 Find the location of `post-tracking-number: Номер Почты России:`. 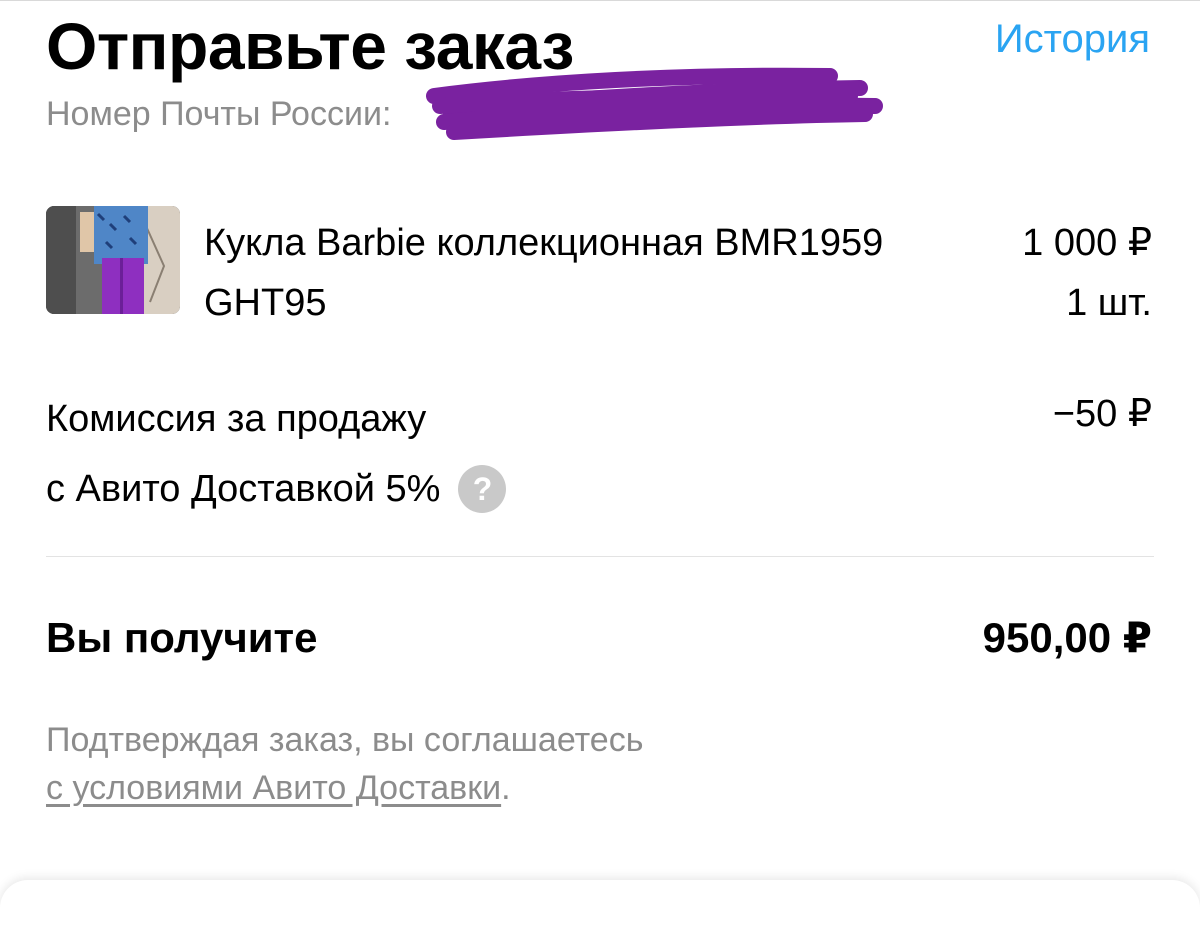

post-tracking-number: Номер Почты России: is located at coordinates (218, 114).